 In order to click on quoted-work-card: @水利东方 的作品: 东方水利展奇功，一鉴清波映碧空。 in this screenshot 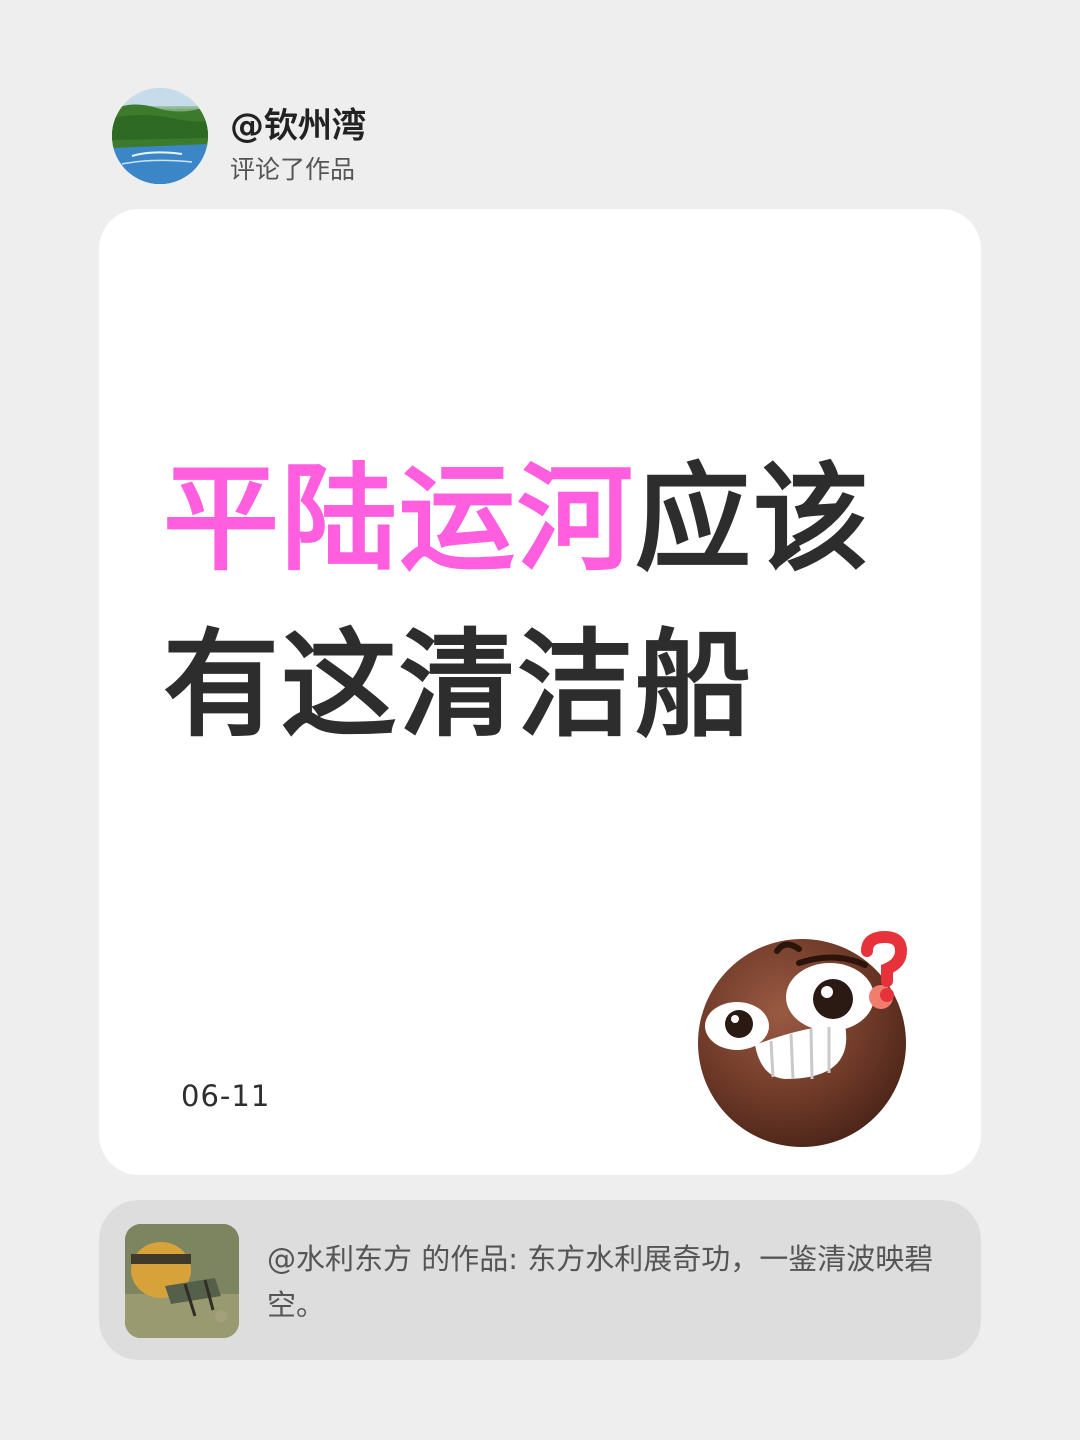, I will do `click(540, 1280)`.